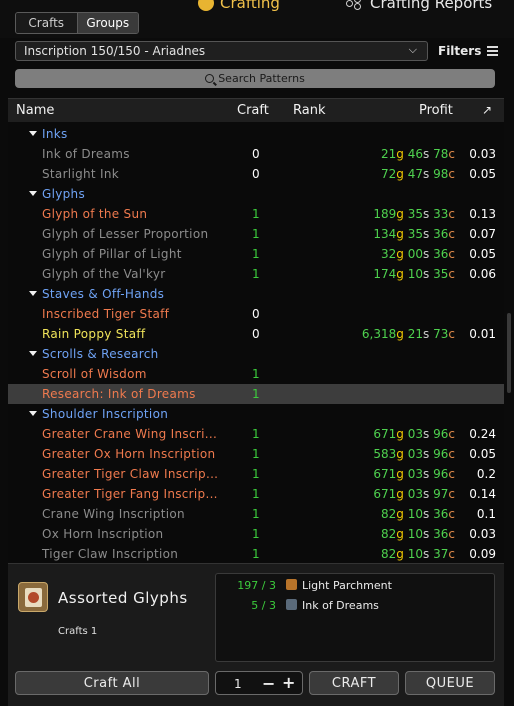  I want to click on profit-gold: 6,318, so click(379, 334).